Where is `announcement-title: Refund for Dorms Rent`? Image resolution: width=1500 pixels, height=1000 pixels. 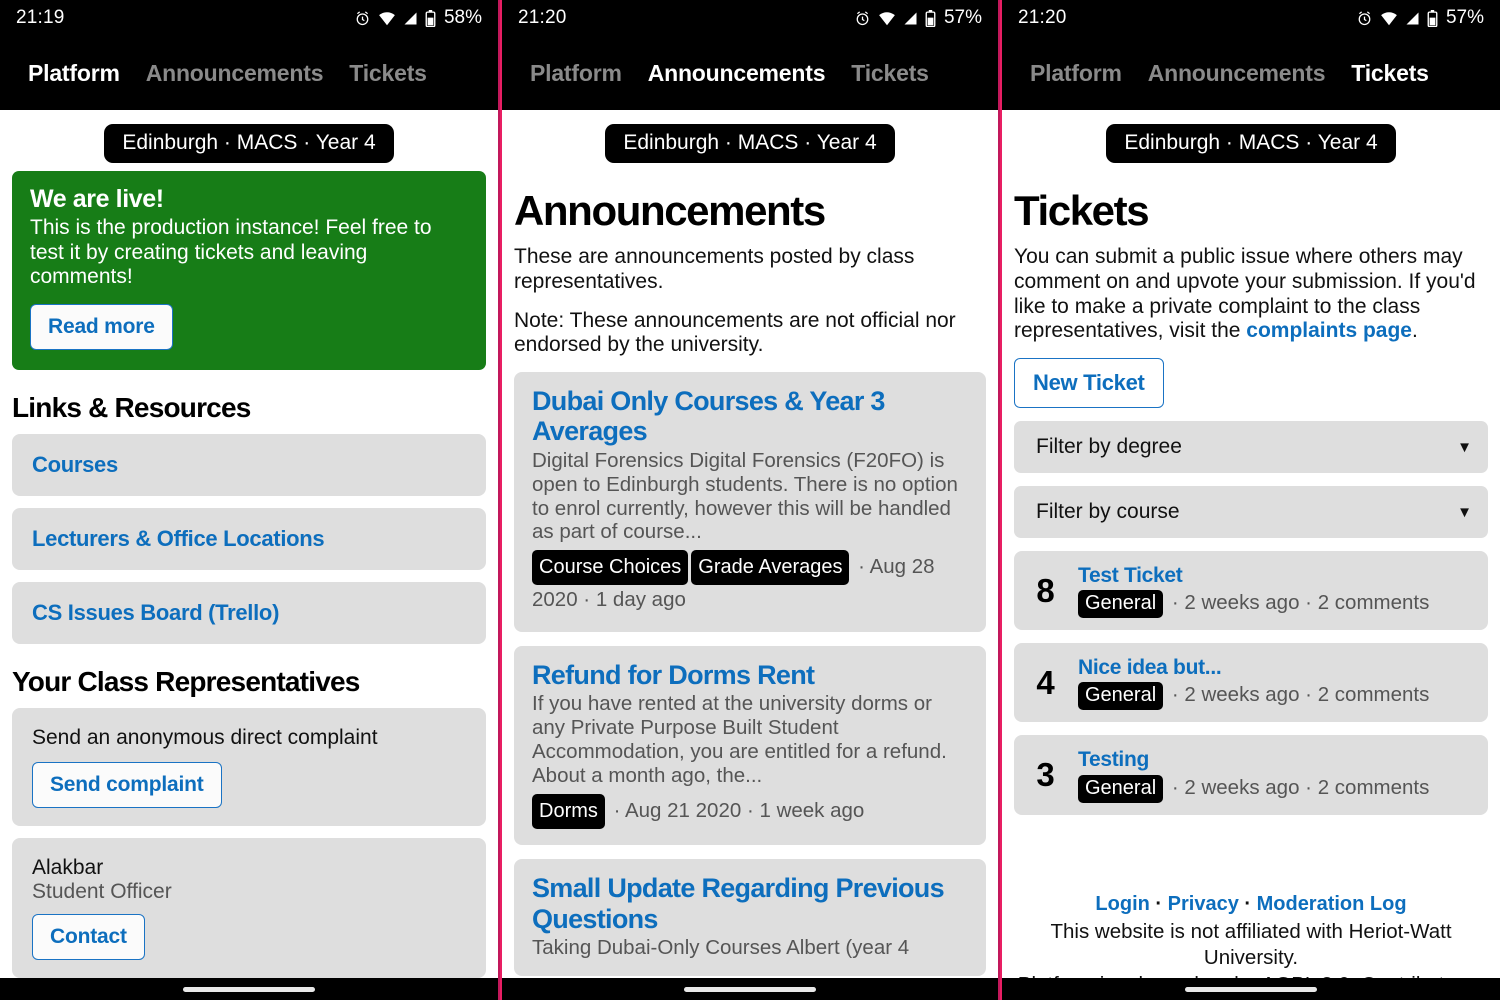
announcement-title: Refund for Dorms Rent is located at coordinates (750, 675).